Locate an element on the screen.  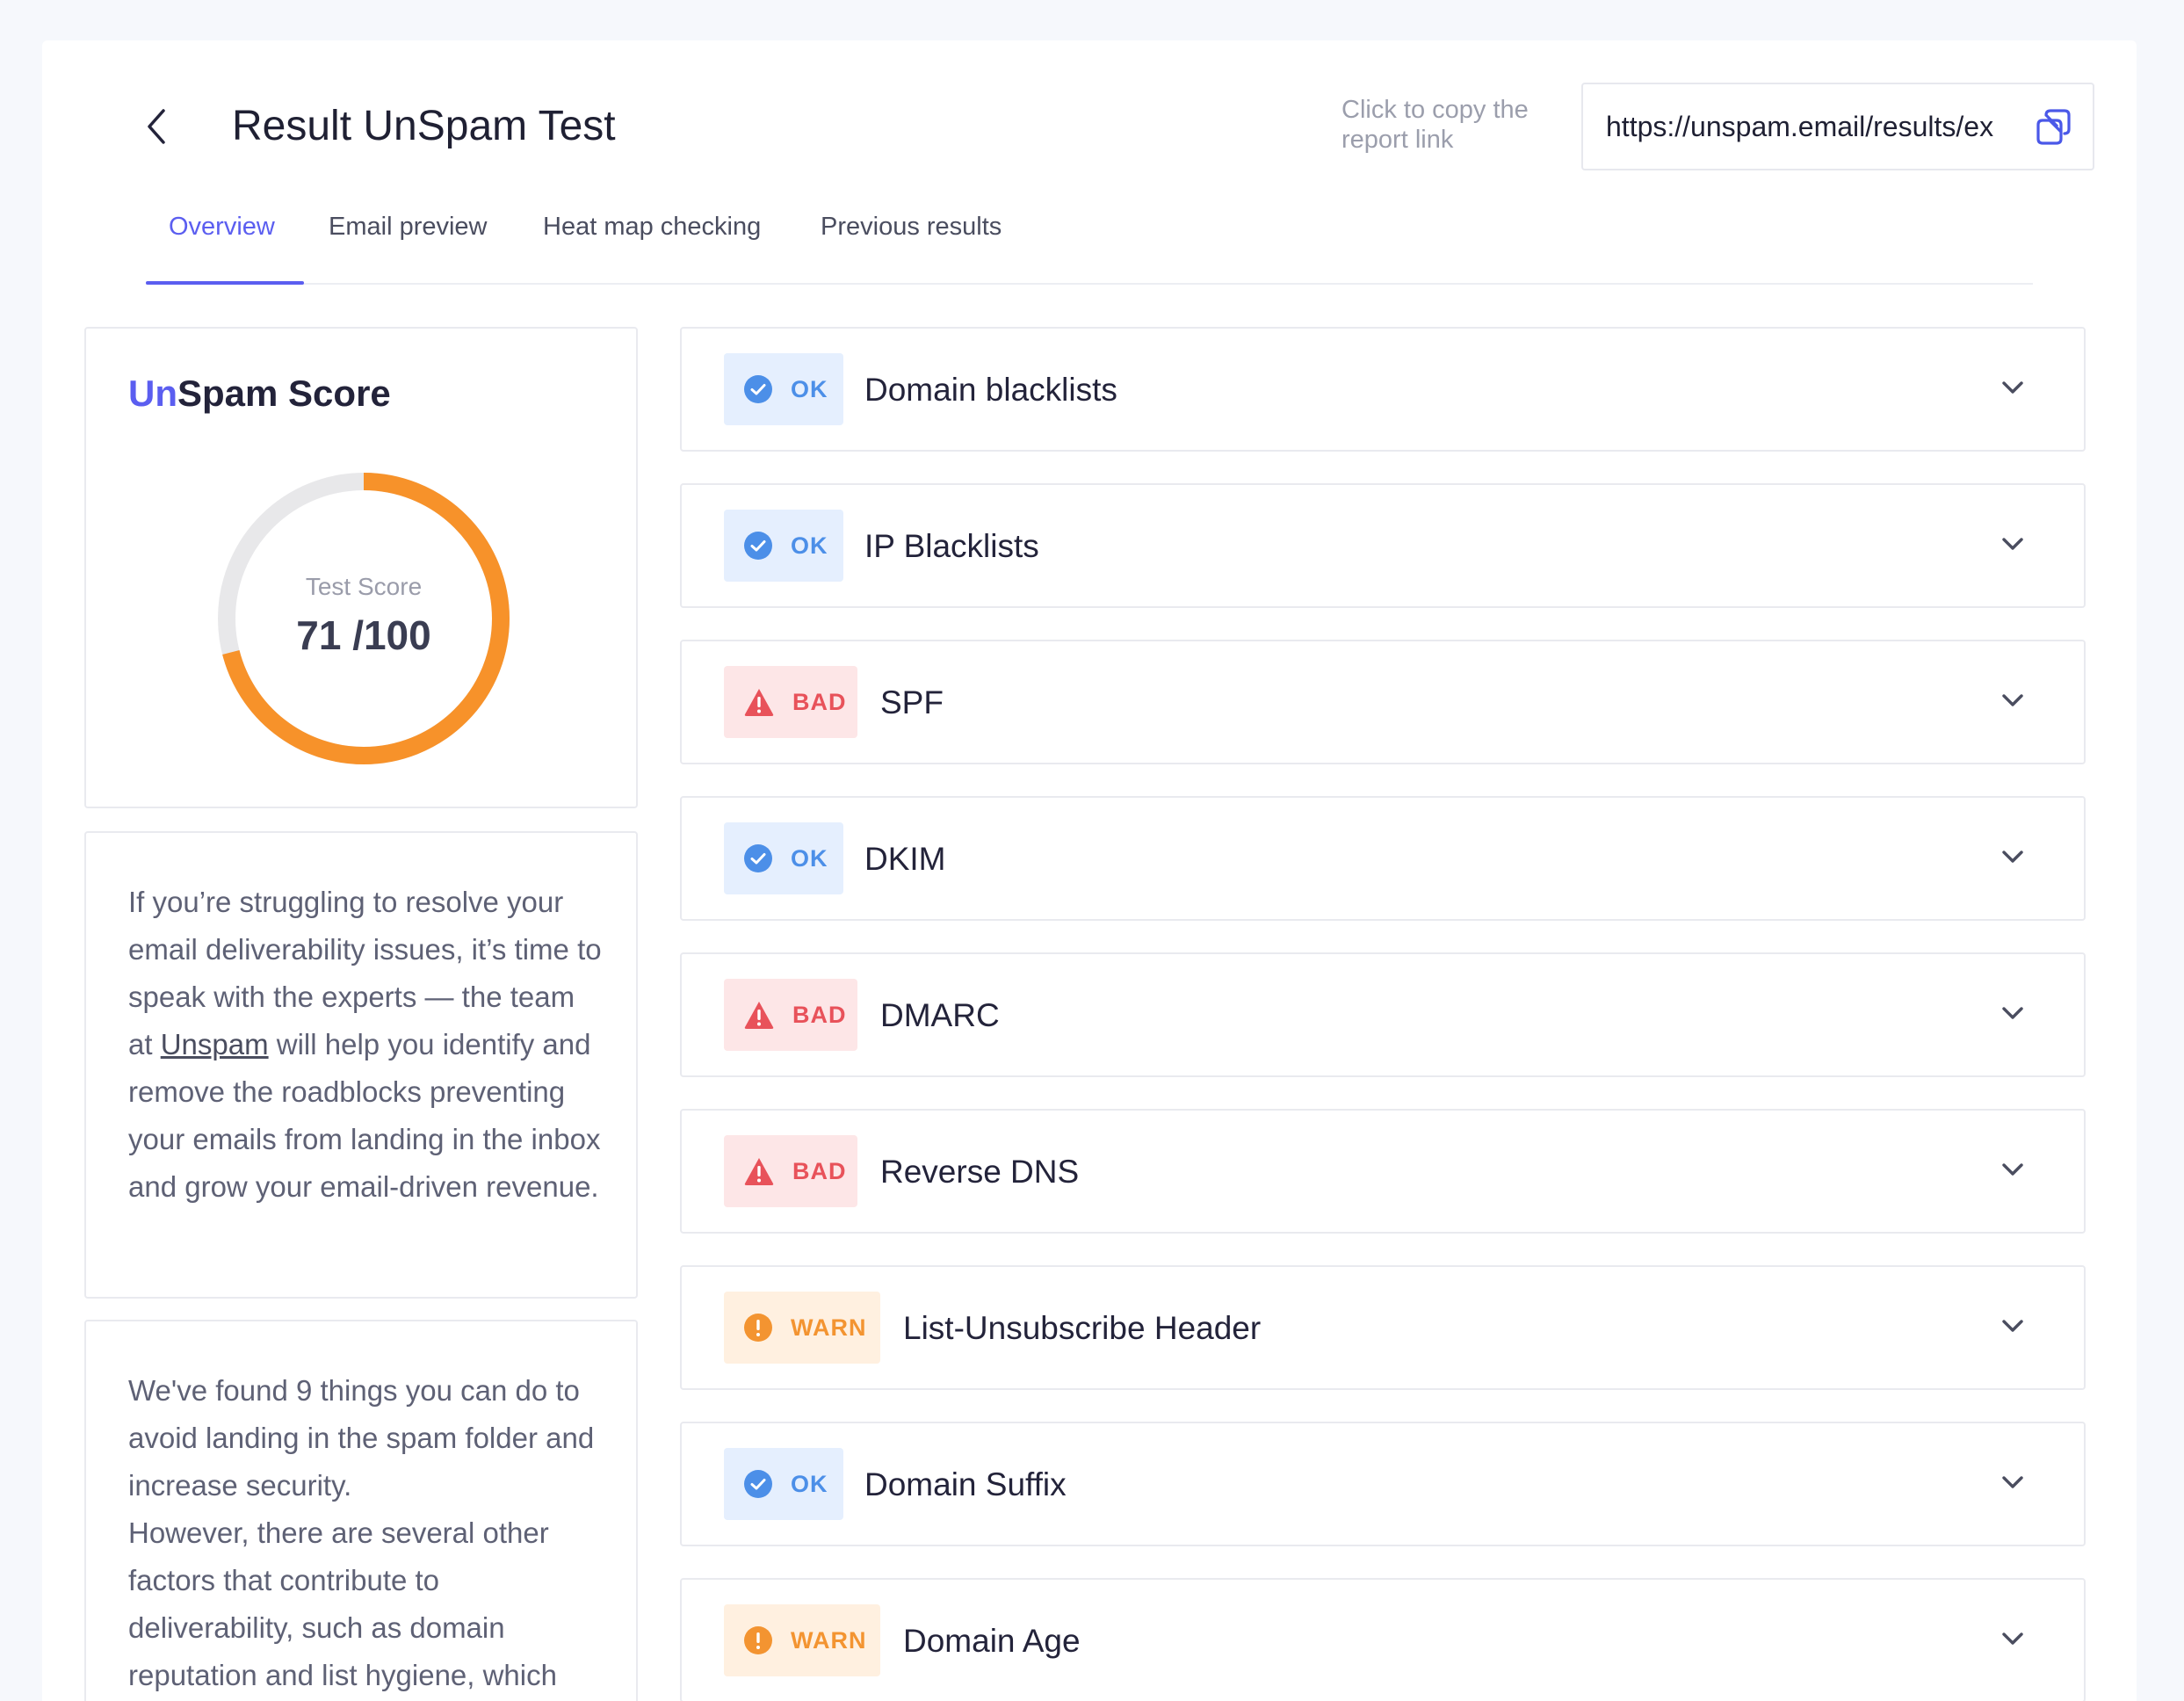
check-row-dmarc: BAD DMARC is located at coordinates (1383, 1015).